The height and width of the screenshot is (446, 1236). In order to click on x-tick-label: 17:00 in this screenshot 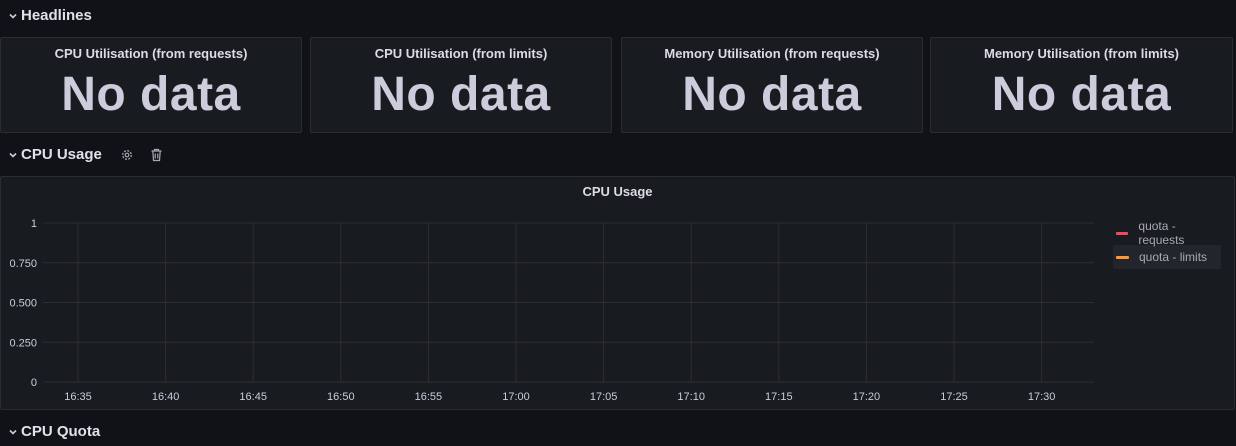, I will do `click(516, 397)`.